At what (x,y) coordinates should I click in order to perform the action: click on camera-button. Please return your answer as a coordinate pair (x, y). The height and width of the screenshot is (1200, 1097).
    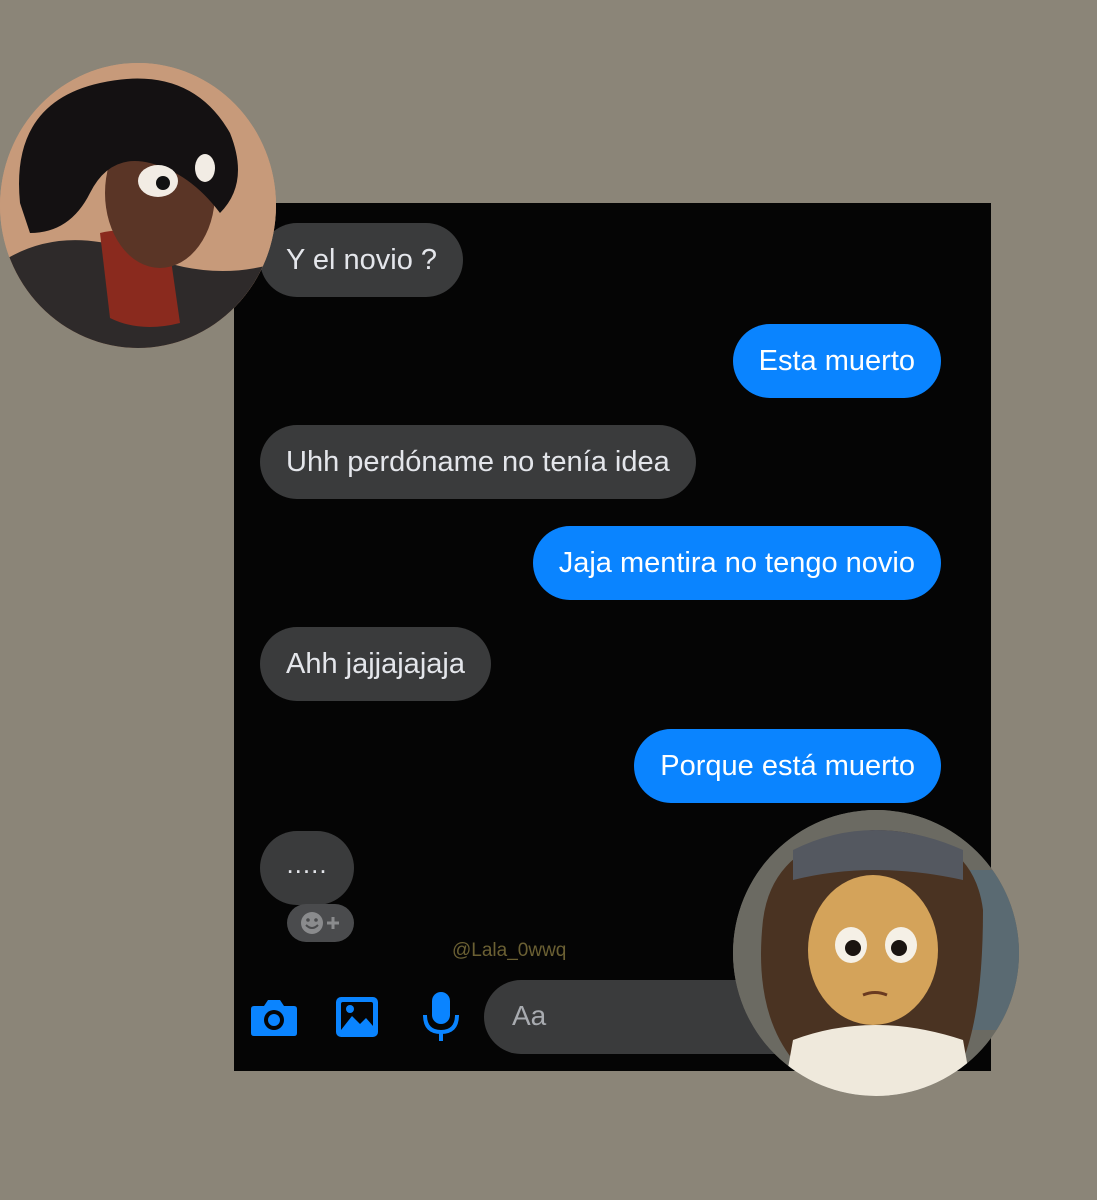
    Looking at the image, I should click on (274, 1019).